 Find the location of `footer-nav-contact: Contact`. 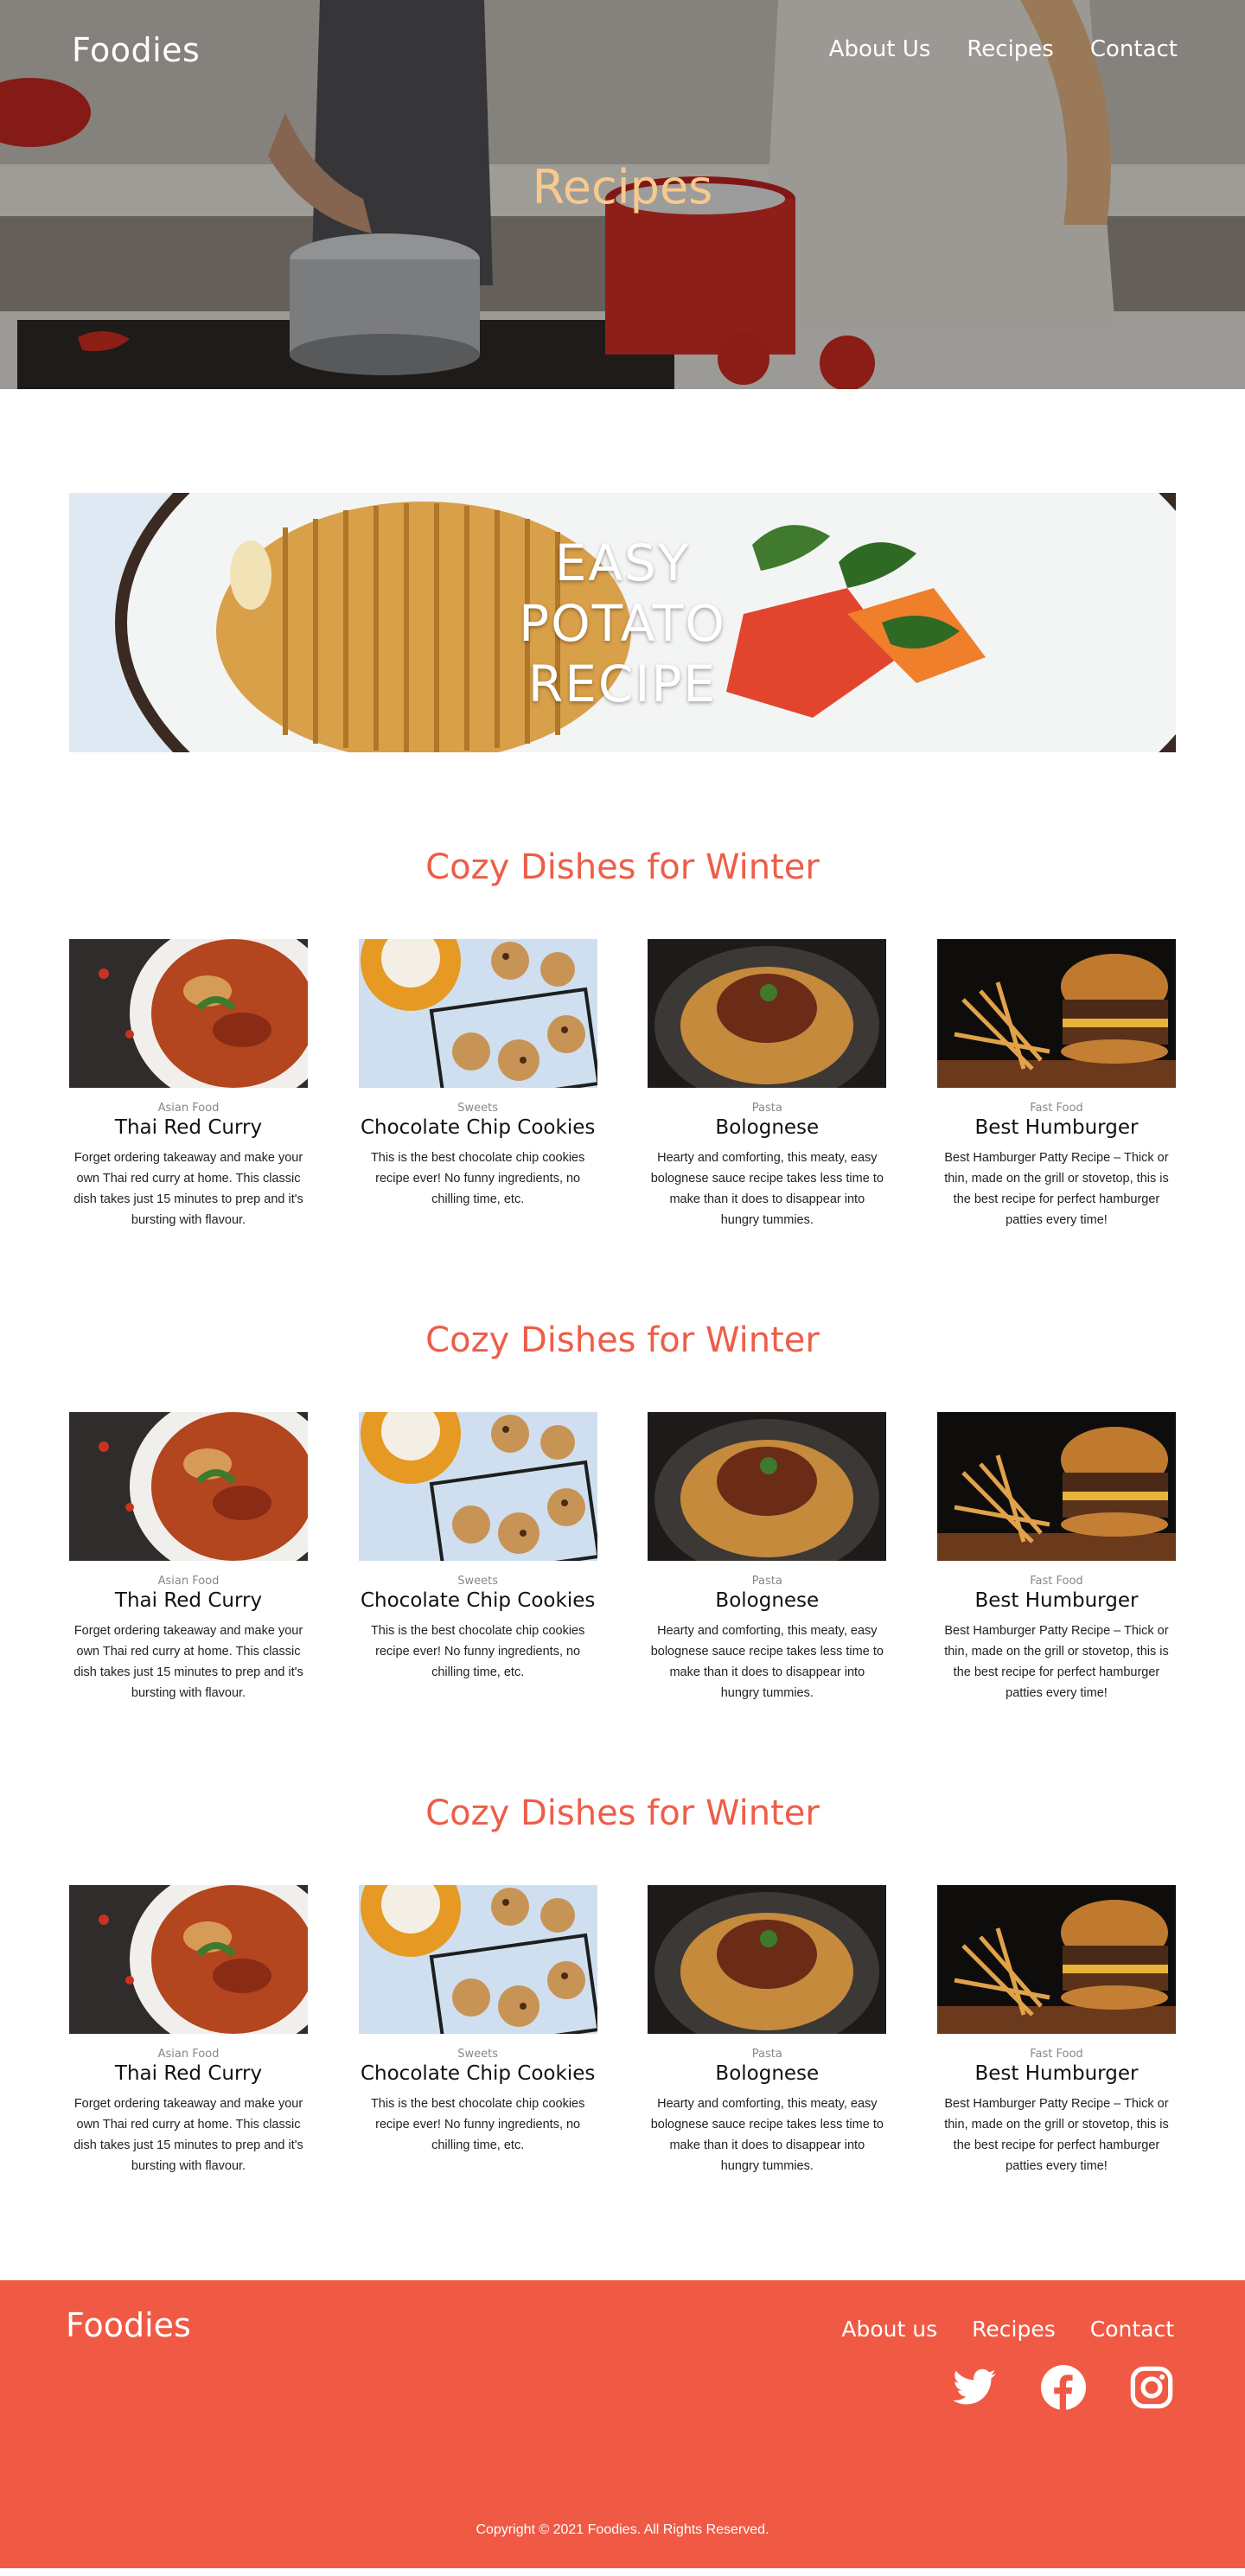

footer-nav-contact: Contact is located at coordinates (1132, 2329).